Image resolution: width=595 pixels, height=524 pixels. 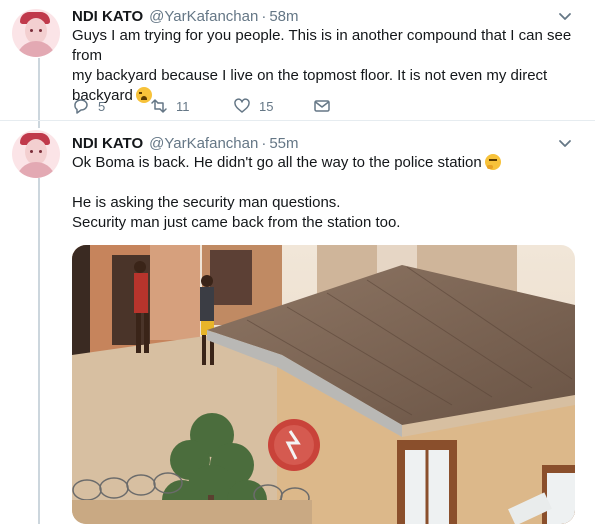 What do you see at coordinates (253, 106) in the screenshot?
I see `like-button: 15` at bounding box center [253, 106].